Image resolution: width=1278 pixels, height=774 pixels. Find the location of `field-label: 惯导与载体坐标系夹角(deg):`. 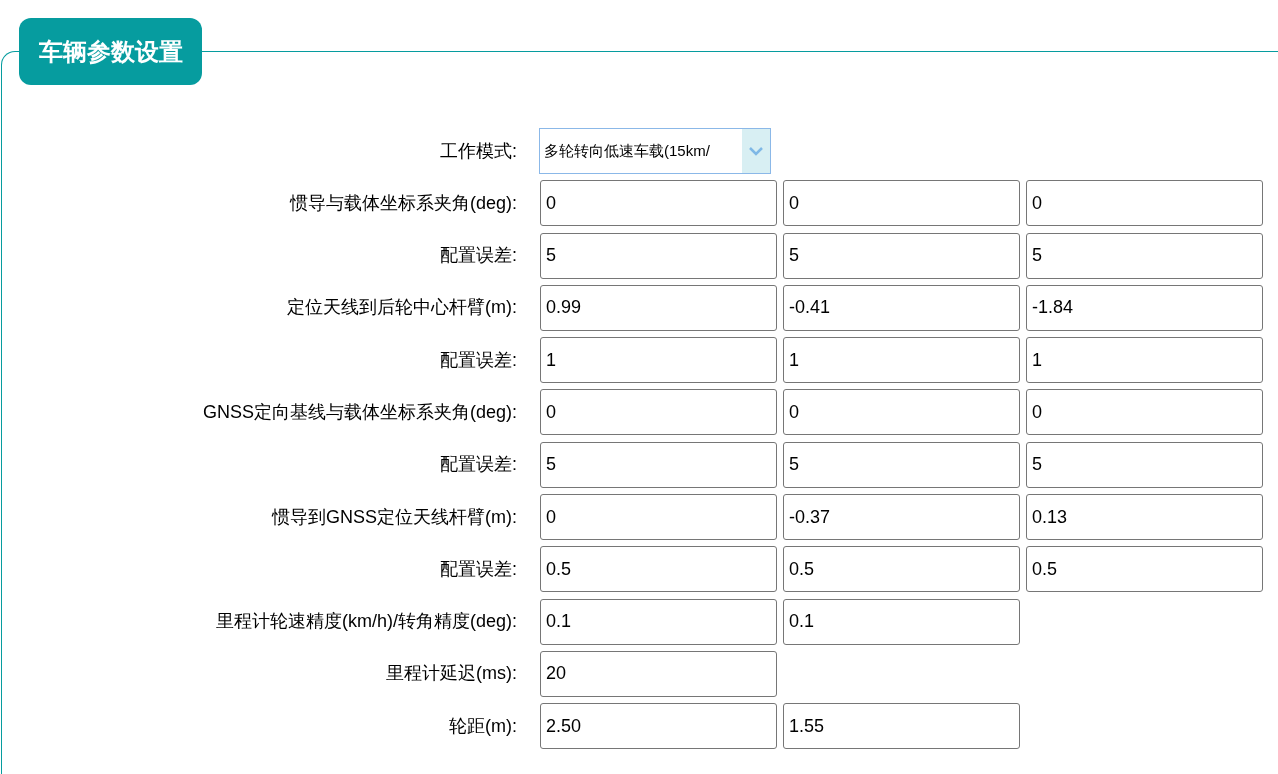

field-label: 惯导与载体坐标系夹角(deg): is located at coordinates (403, 203).